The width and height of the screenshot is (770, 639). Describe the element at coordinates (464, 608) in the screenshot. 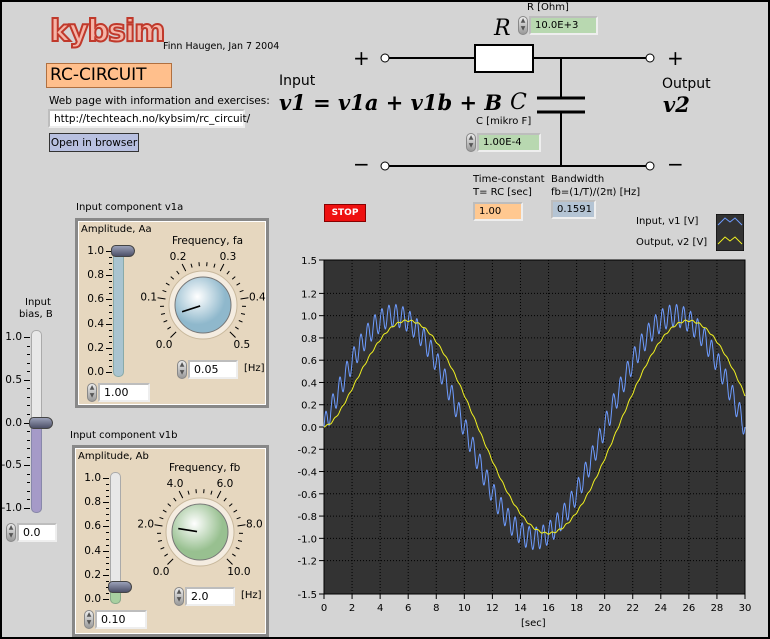

I see `x-tick-label: 10` at that location.